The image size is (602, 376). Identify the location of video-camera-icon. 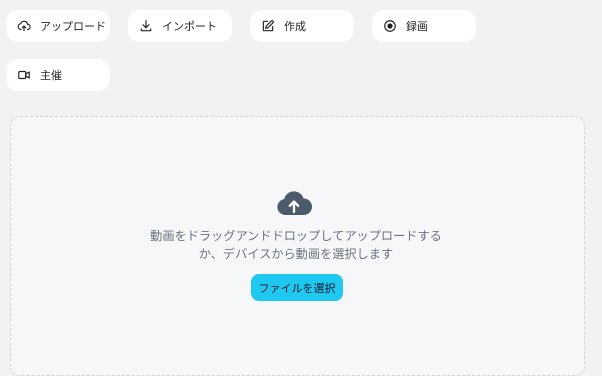
(24, 75).